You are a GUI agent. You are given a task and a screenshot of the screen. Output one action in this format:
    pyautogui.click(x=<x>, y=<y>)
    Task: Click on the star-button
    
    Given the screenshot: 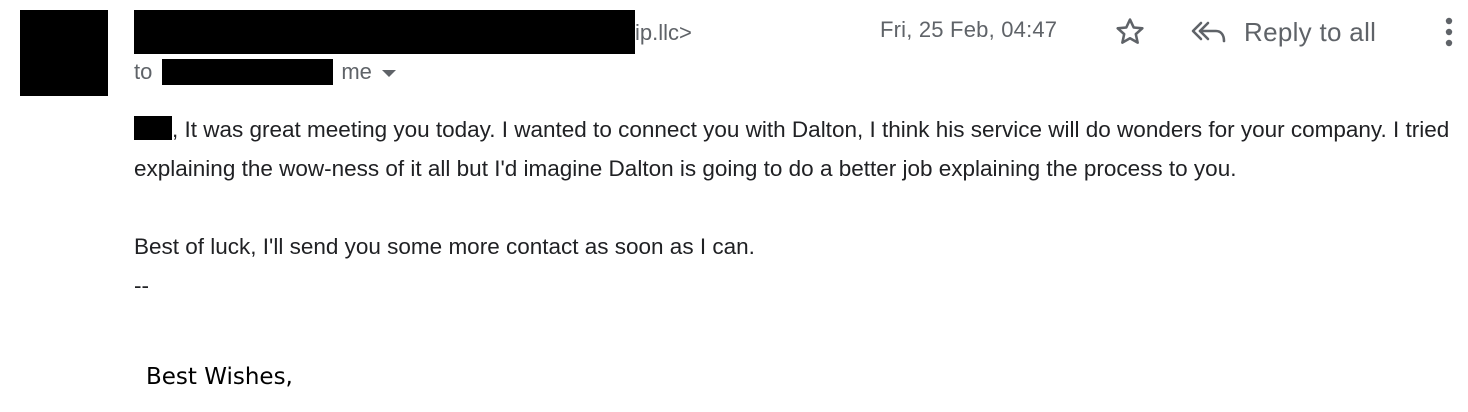 What is the action you would take?
    pyautogui.click(x=1130, y=32)
    